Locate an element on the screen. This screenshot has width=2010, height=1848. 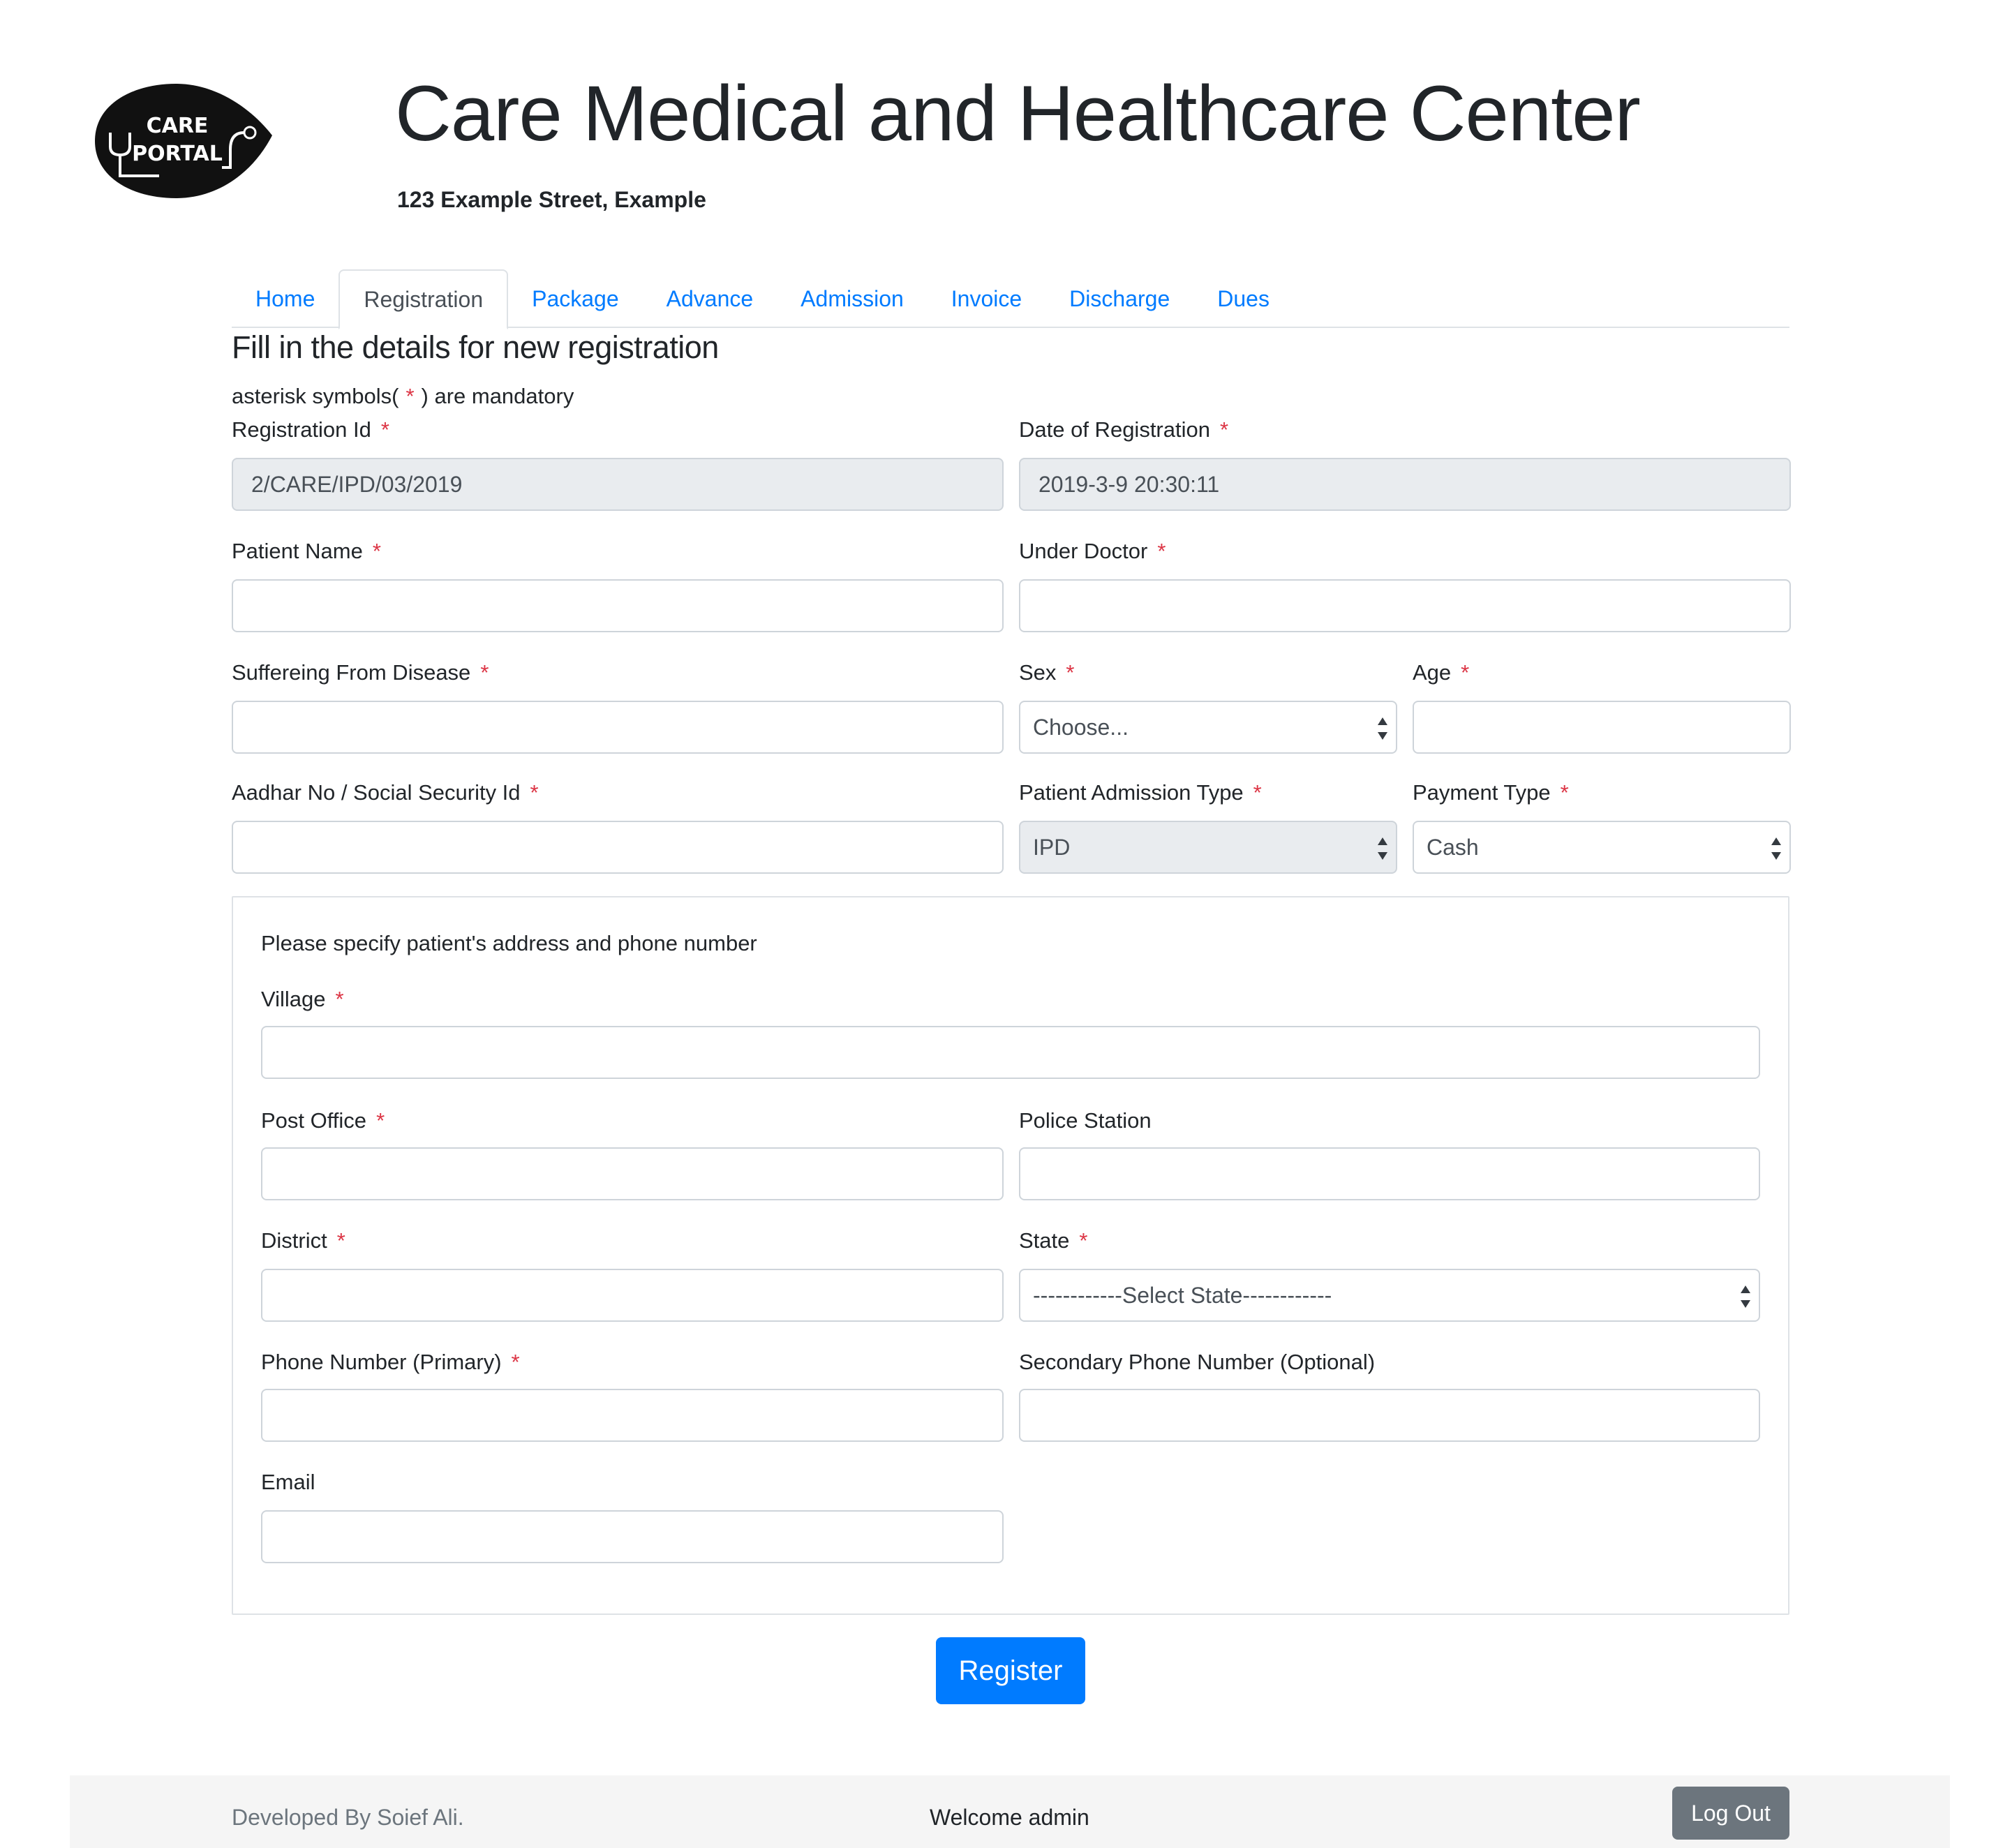
disease-label-text: Suffereing From Disease is located at coordinates (351, 672).